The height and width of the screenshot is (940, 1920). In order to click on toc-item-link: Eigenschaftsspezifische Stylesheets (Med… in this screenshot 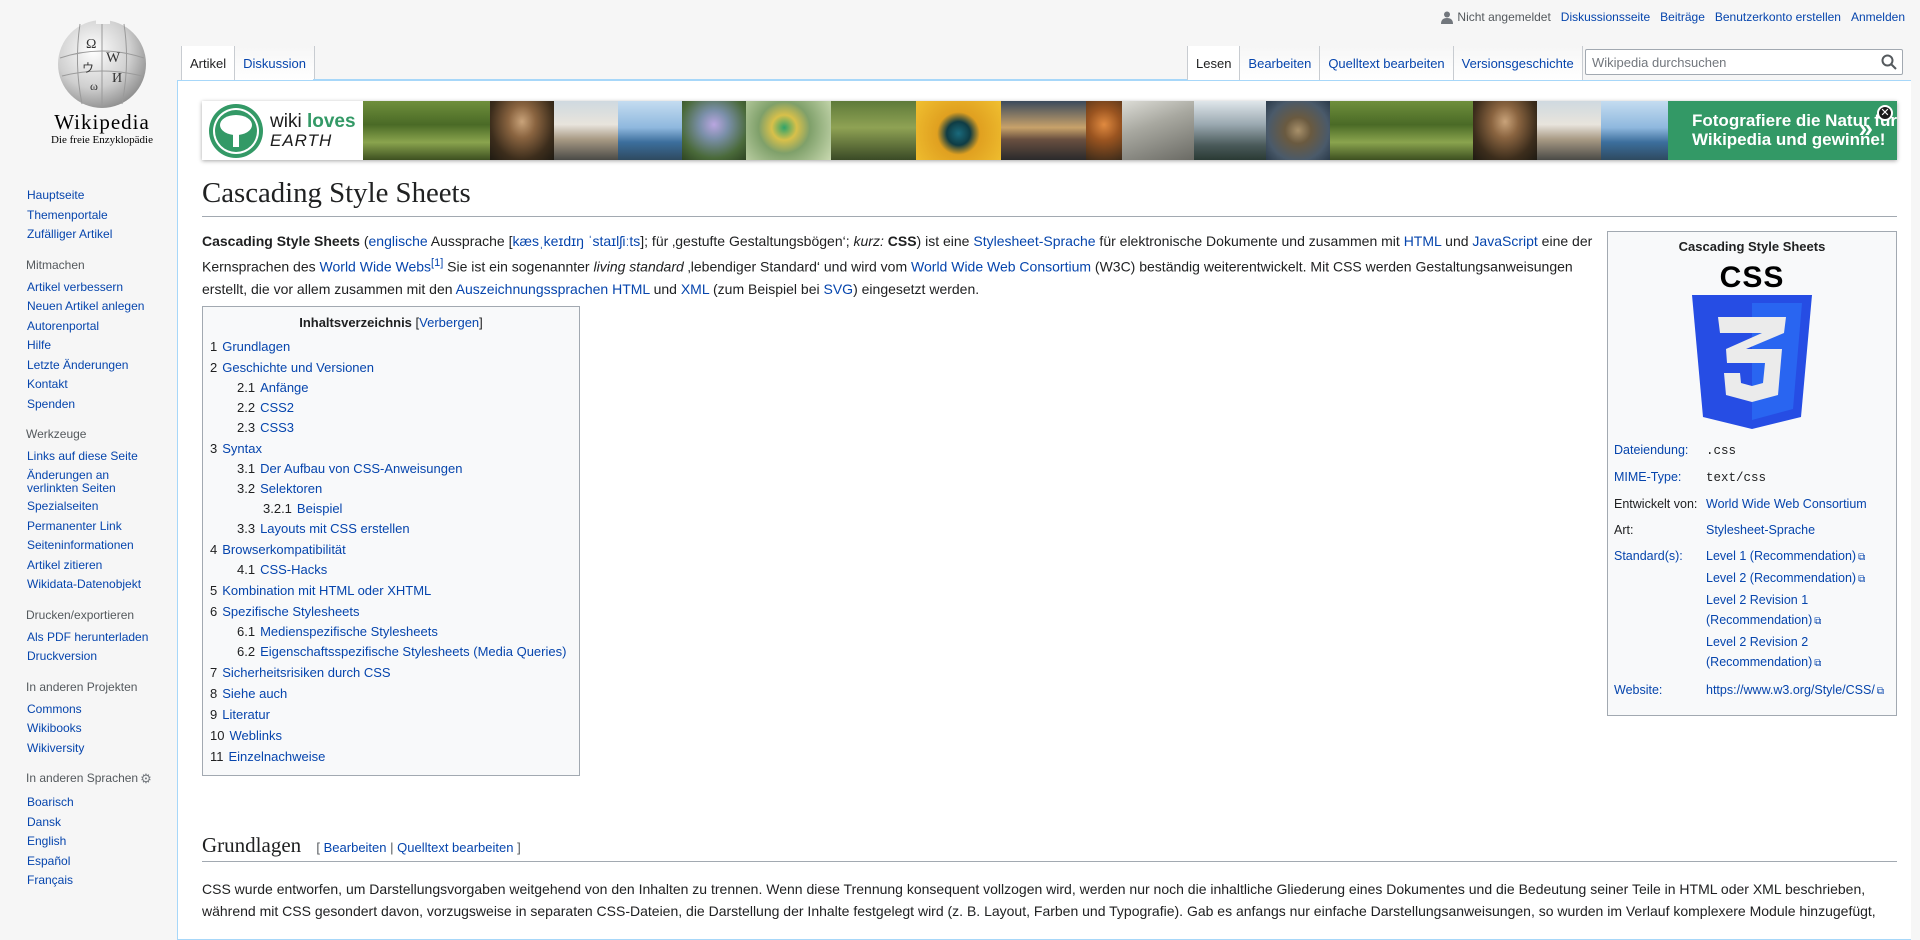, I will do `click(413, 651)`.